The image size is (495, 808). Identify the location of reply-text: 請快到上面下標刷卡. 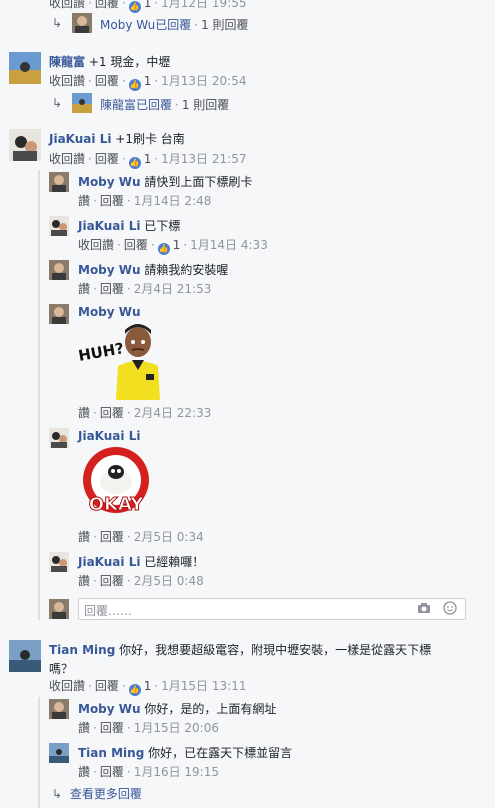
(198, 182).